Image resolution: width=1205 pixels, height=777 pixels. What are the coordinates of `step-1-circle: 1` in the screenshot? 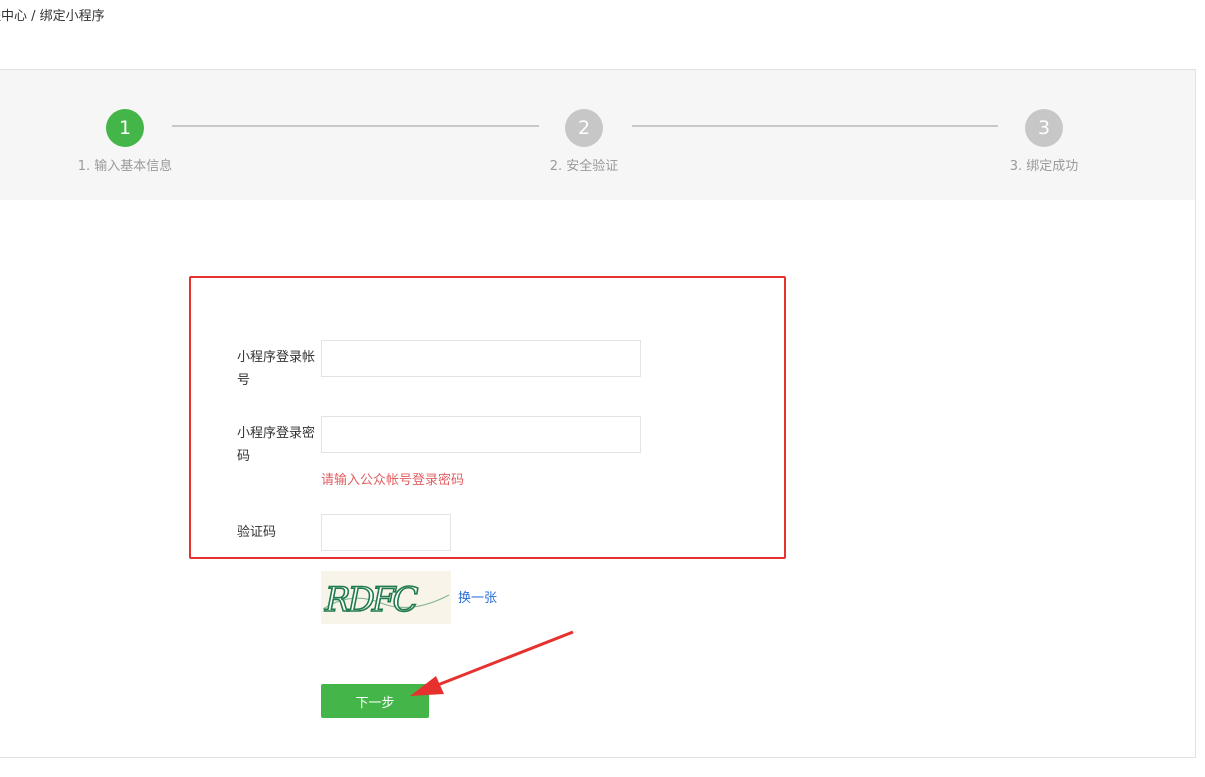 It's located at (125, 128).